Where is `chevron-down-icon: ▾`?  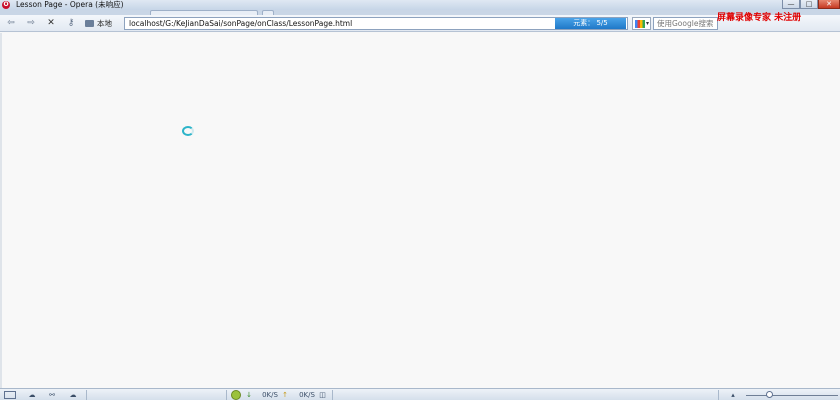 chevron-down-icon: ▾ is located at coordinates (647, 23).